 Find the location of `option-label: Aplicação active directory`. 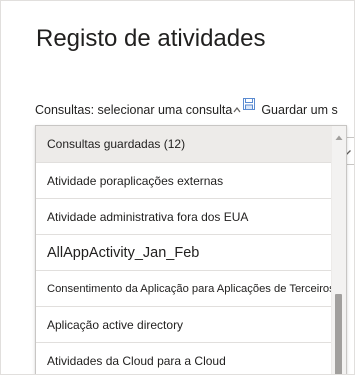

option-label: Aplicação active directory is located at coordinates (115, 324).